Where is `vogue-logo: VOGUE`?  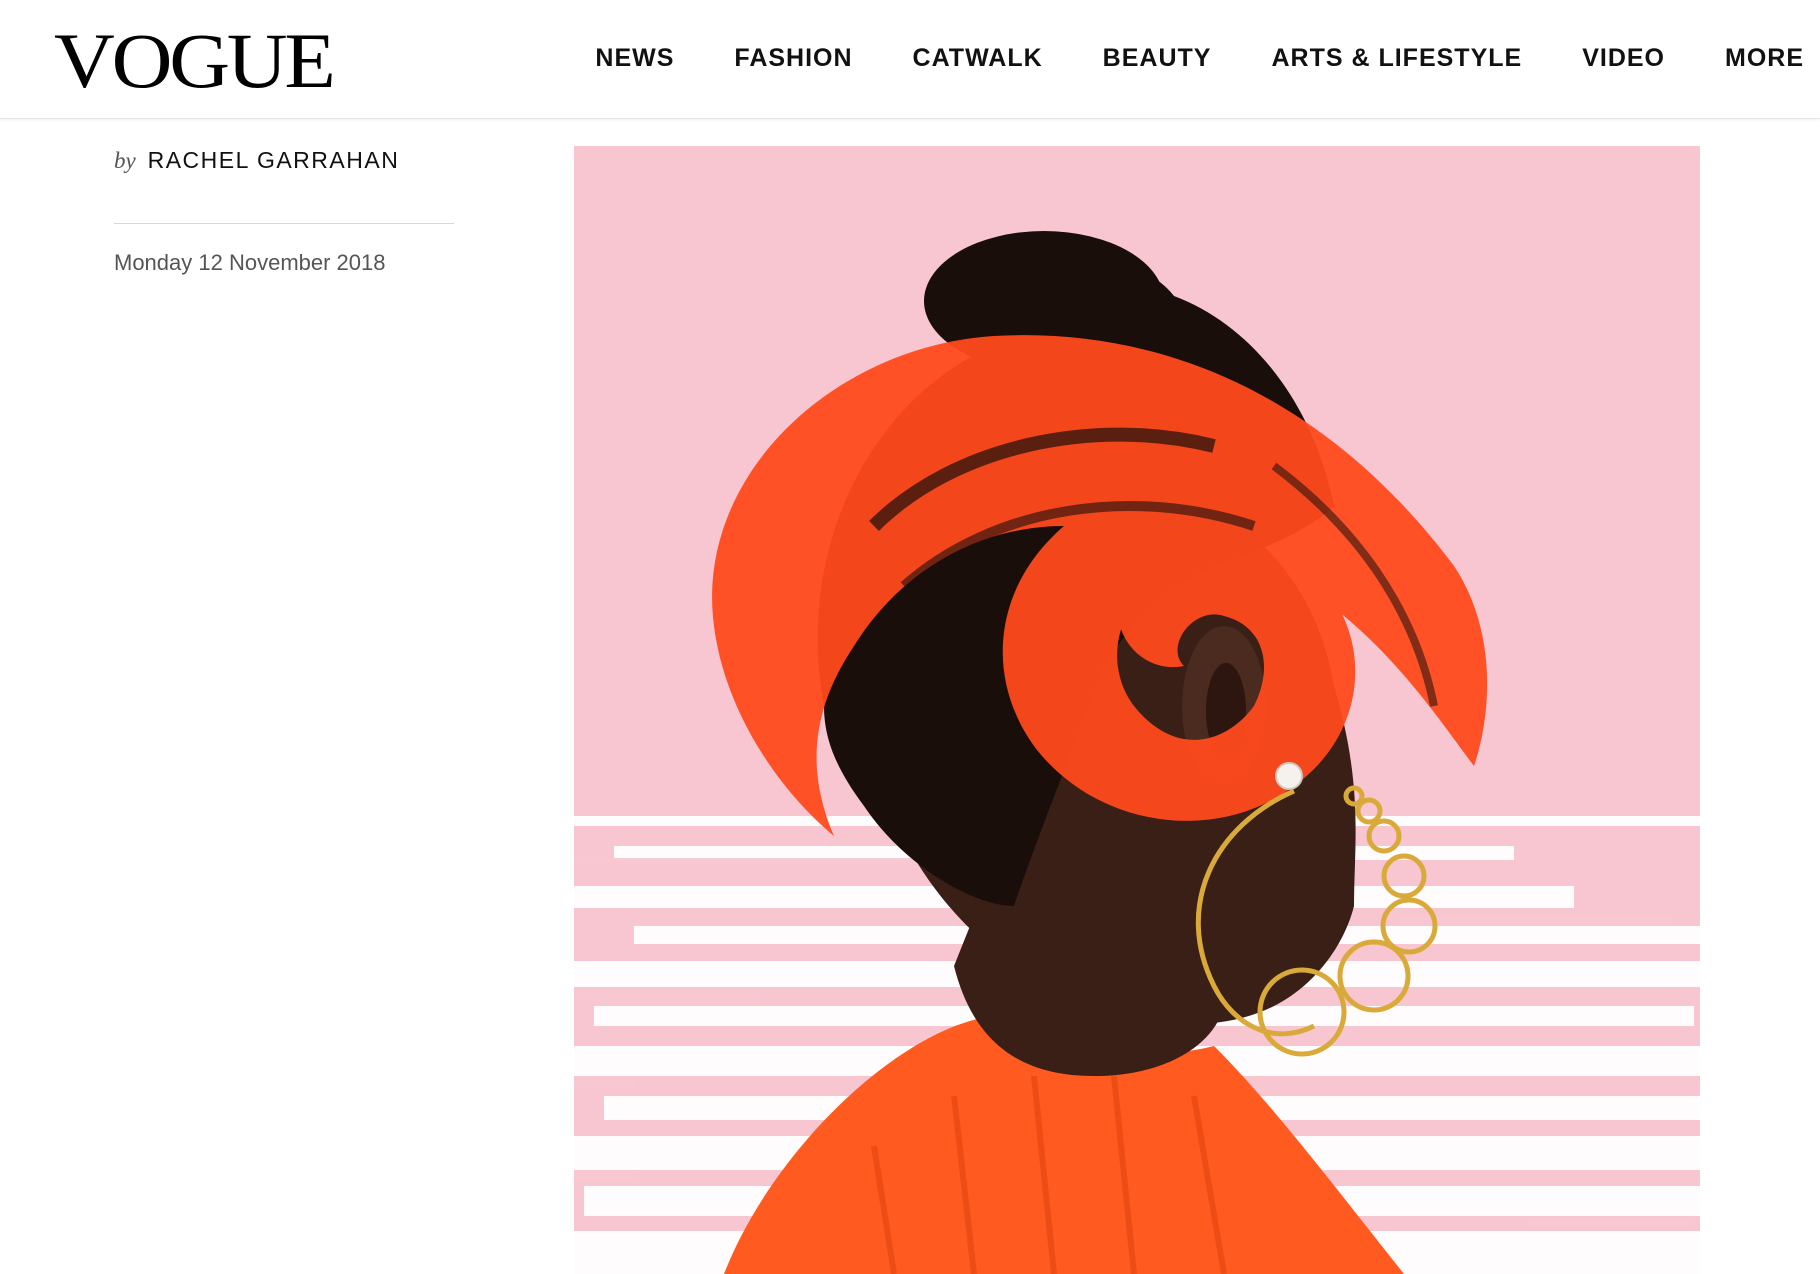
vogue-logo: VOGUE is located at coordinates (195, 61).